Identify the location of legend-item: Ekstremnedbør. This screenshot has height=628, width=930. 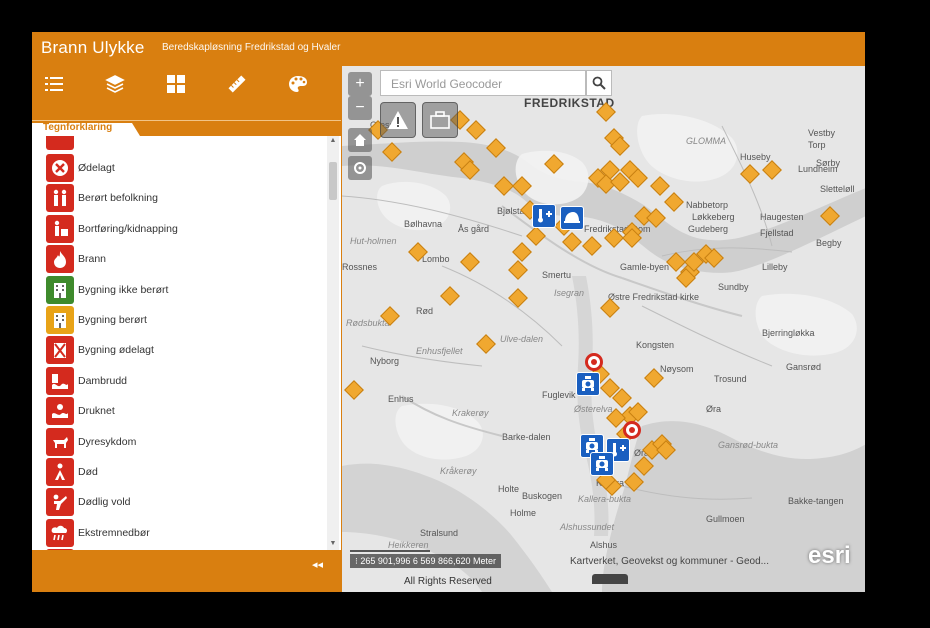
(98, 532).